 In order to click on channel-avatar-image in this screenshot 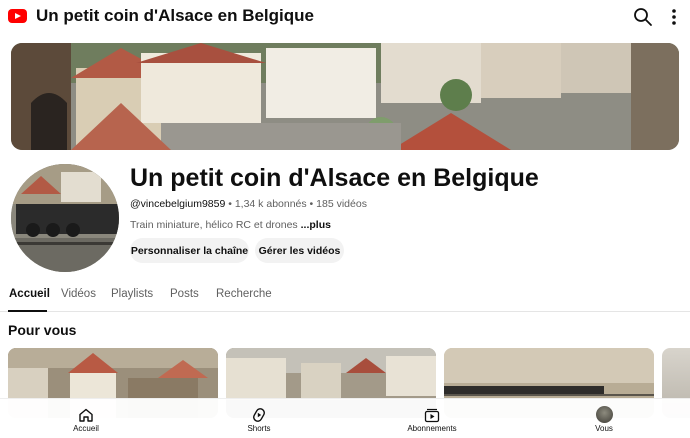, I will do `click(65, 218)`.